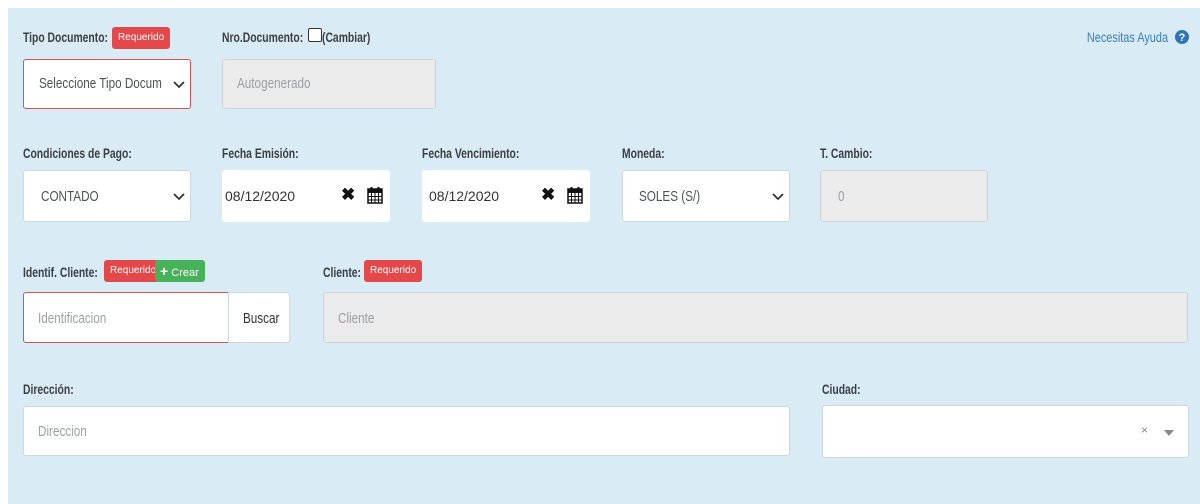 This screenshot has height=504, width=1200. I want to click on tipo-documento-select: Seleccione Tipo Docum, so click(107, 84).